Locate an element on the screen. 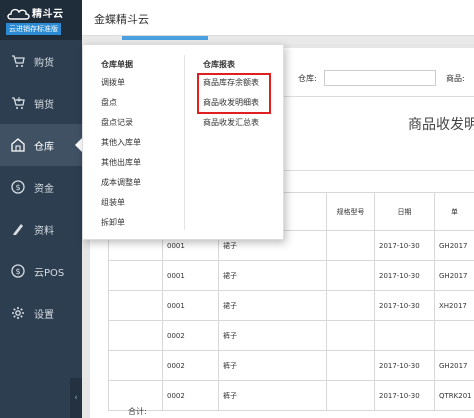 This screenshot has height=418, width=474. table-row: 0001 裙子 2017-10-30 GH2017 is located at coordinates (291, 275).